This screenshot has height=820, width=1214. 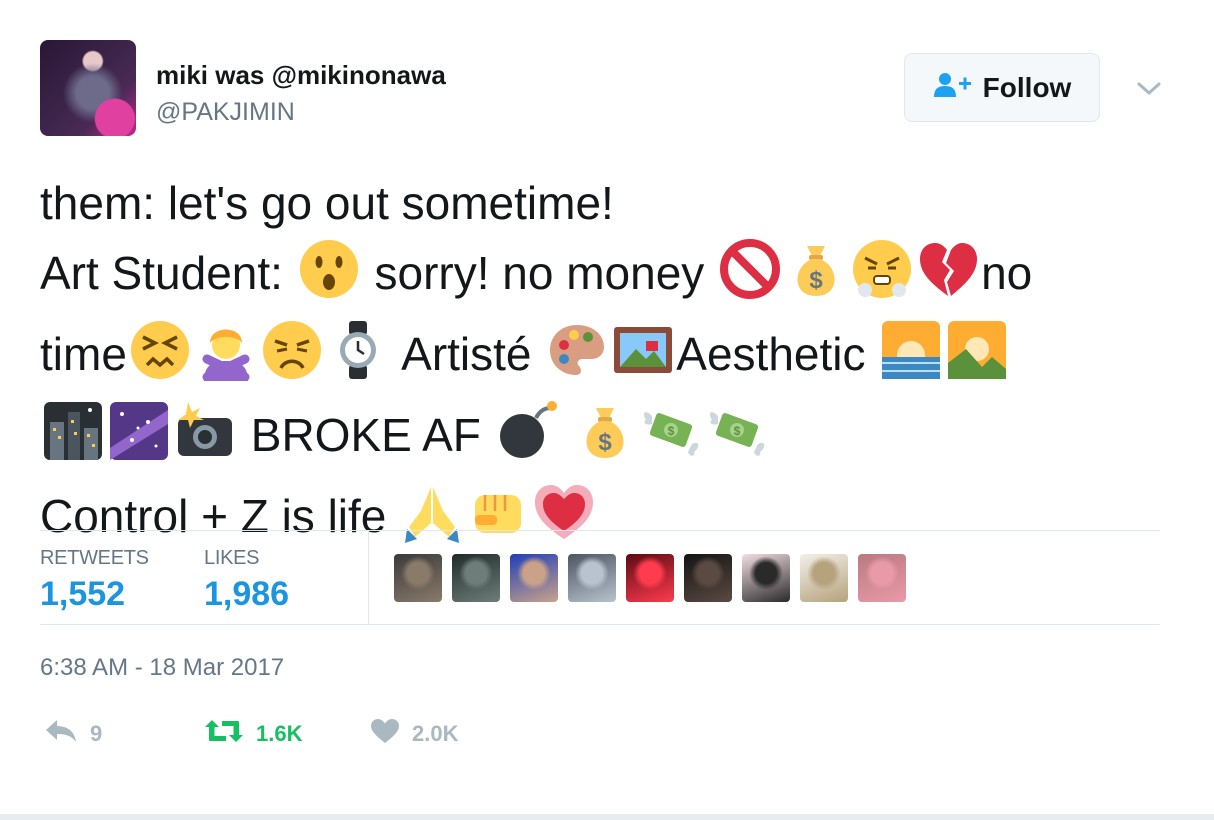 What do you see at coordinates (253, 733) in the screenshot?
I see `retweet-button: 1.6K` at bounding box center [253, 733].